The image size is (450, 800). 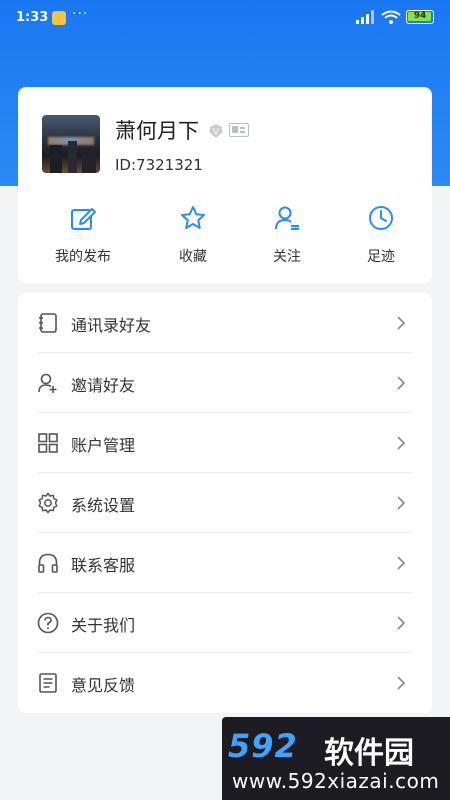 I want to click on site-watermark: 592 软件园 www.592xiazai.com, so click(x=336, y=758).